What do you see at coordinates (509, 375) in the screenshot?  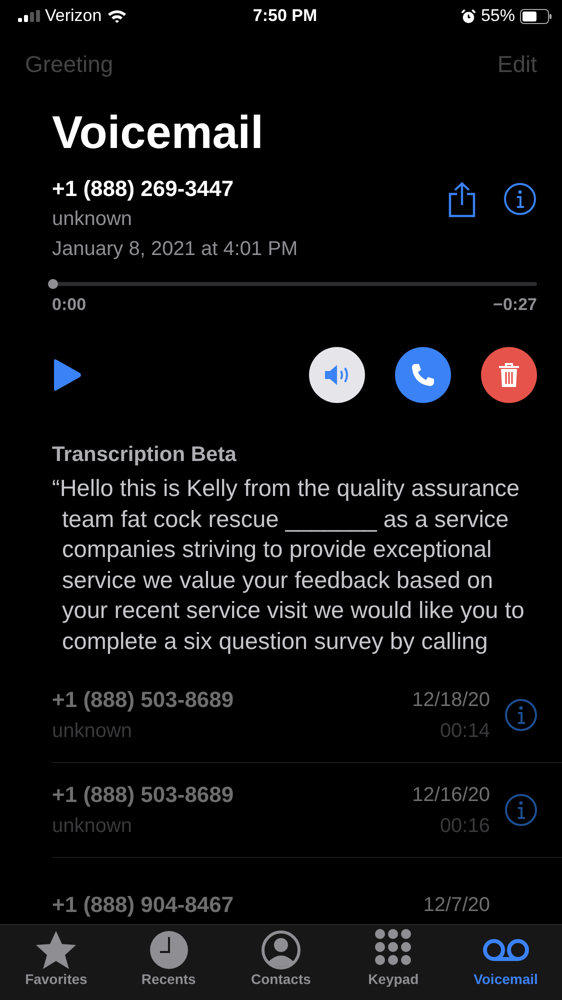 I see `trash-icon` at bounding box center [509, 375].